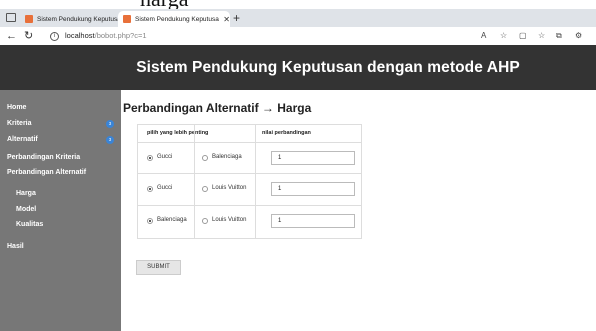  Describe the element at coordinates (29, 224) in the screenshot. I see `sidebar-item-kualitas: Kualitas` at that location.